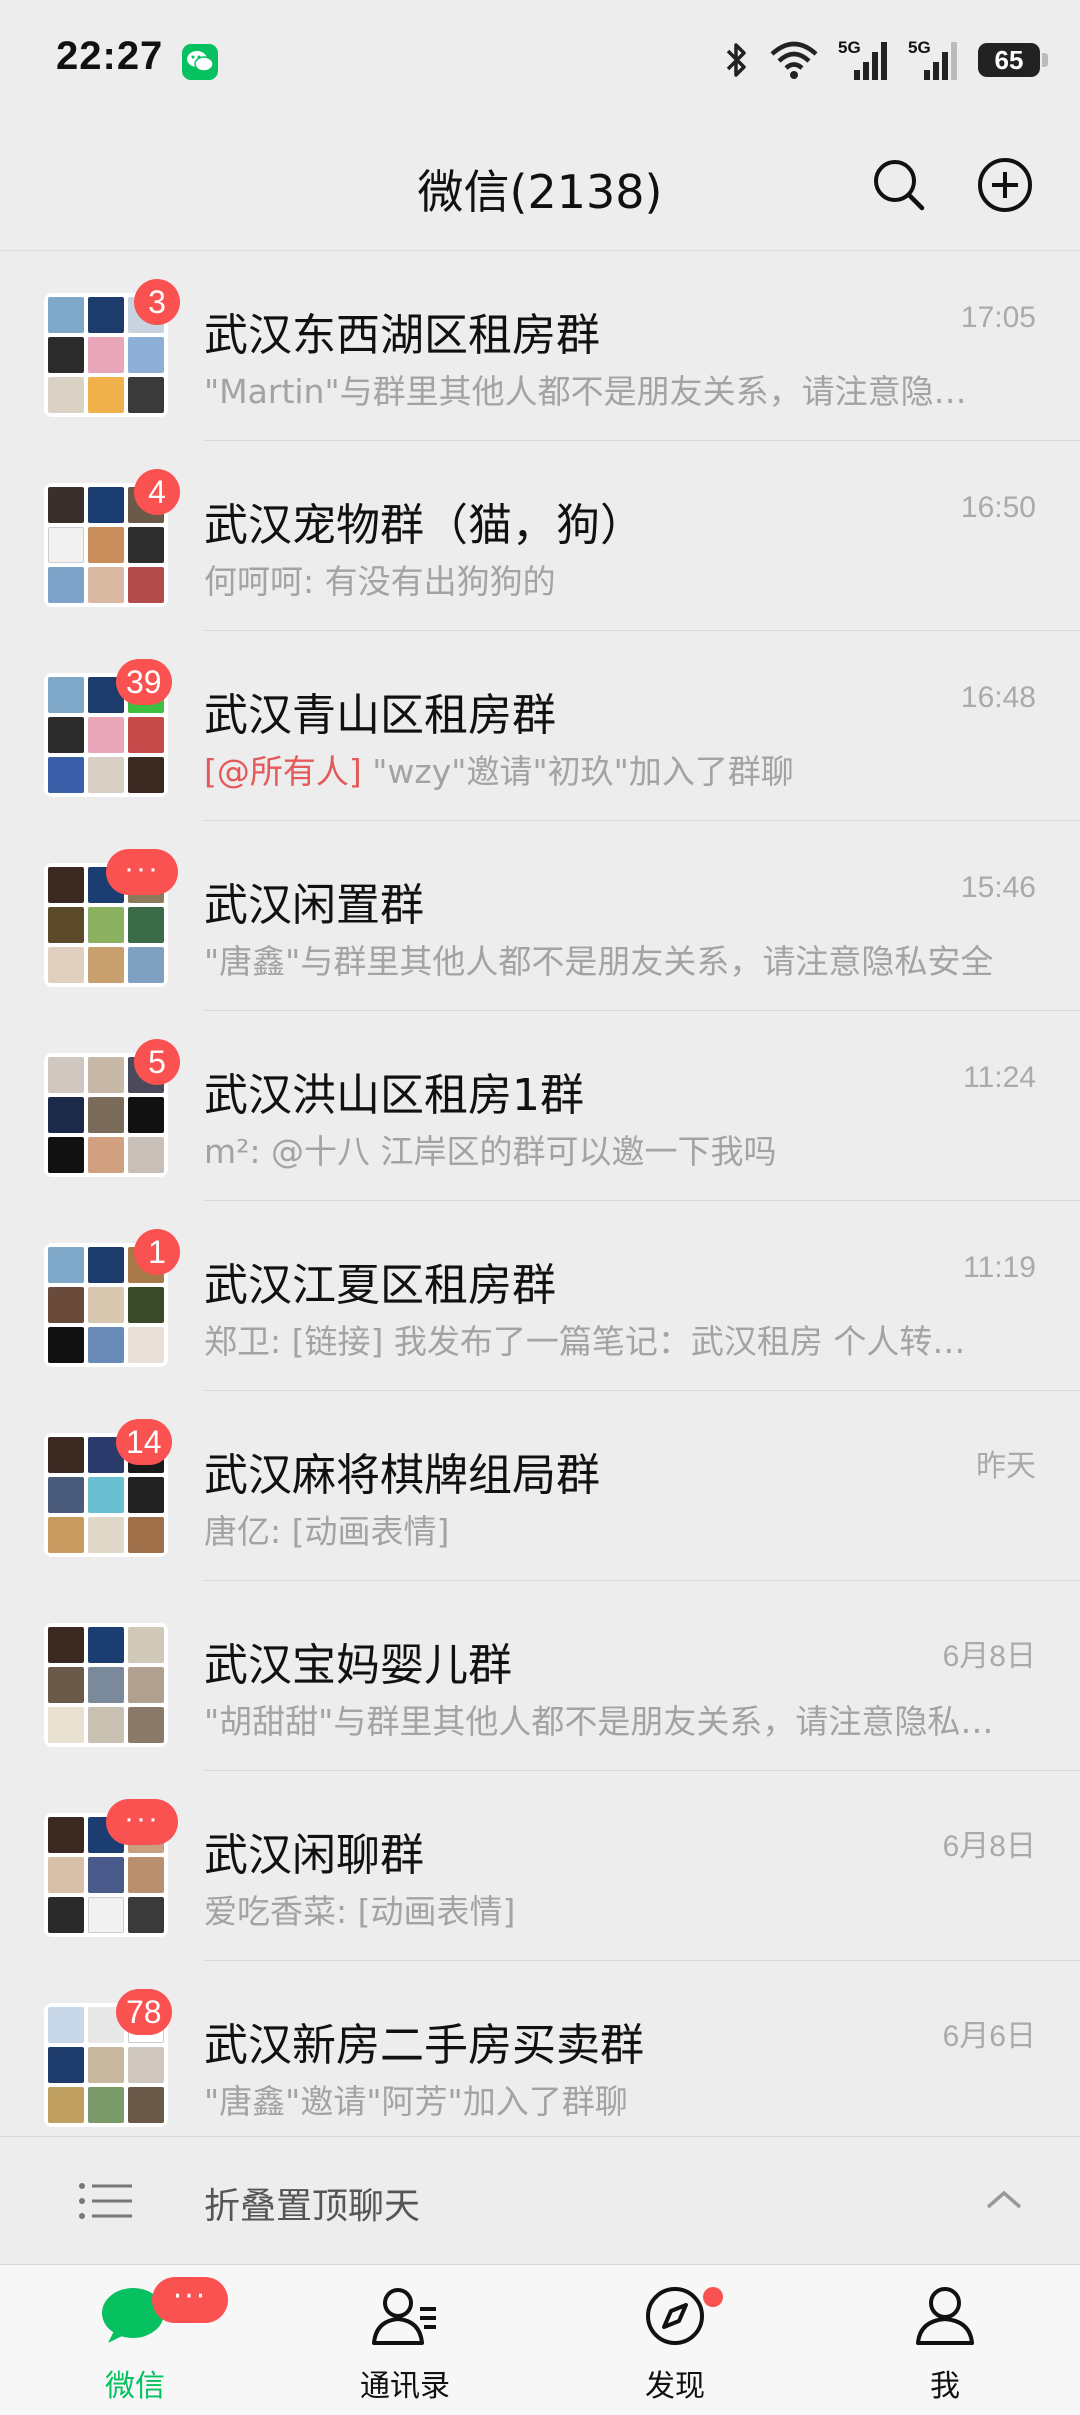 The image size is (1080, 2415). I want to click on unread-badge: 1, so click(157, 1252).